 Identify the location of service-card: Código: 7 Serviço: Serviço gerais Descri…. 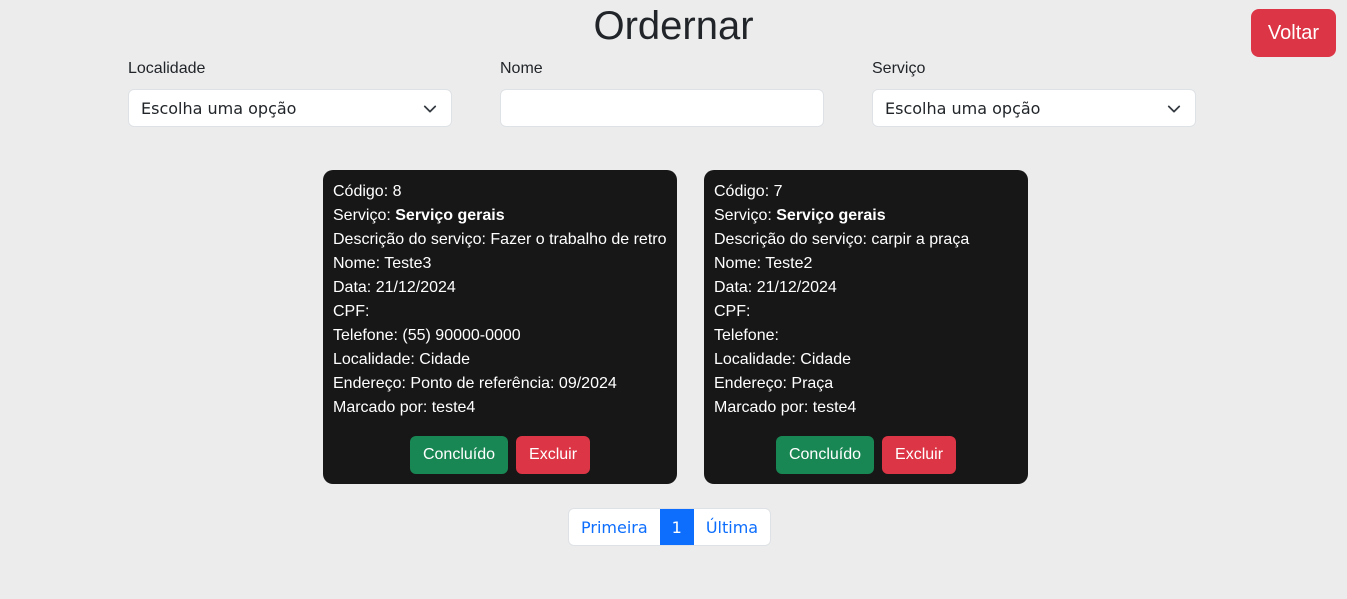
(866, 327).